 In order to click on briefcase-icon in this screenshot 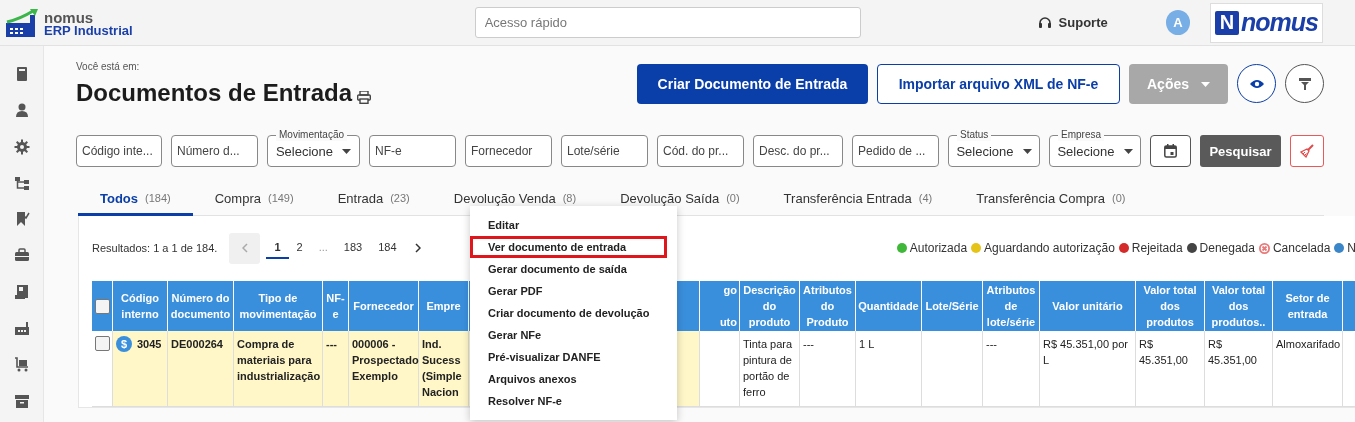, I will do `click(21, 255)`.